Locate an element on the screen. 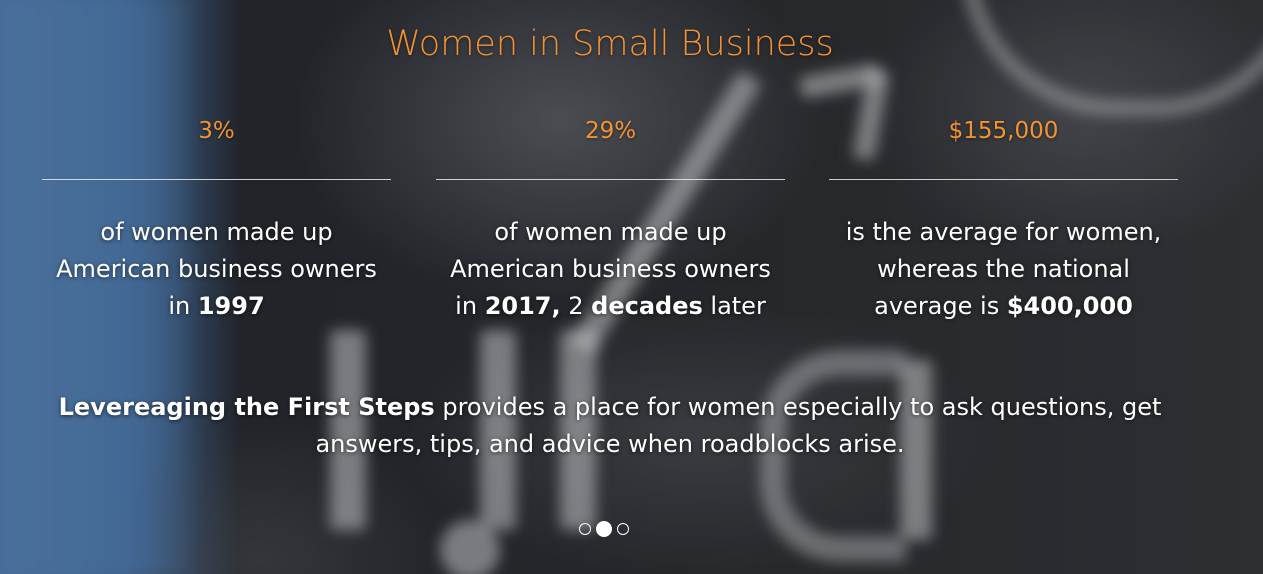  stat-desc-text: average is is located at coordinates (940, 306).